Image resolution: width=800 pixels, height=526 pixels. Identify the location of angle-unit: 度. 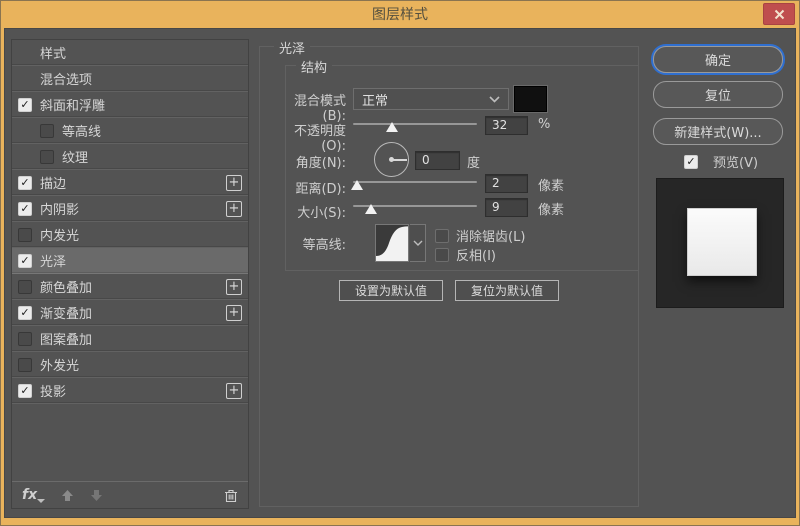
(474, 163).